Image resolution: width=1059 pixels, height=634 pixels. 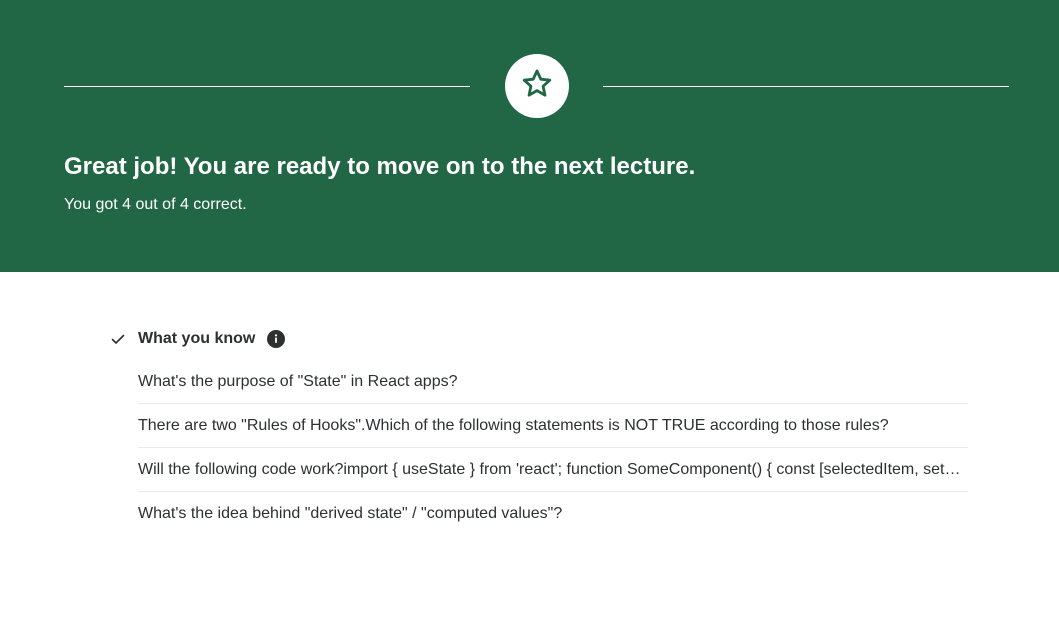 I want to click on star-icon, so click(x=537, y=86).